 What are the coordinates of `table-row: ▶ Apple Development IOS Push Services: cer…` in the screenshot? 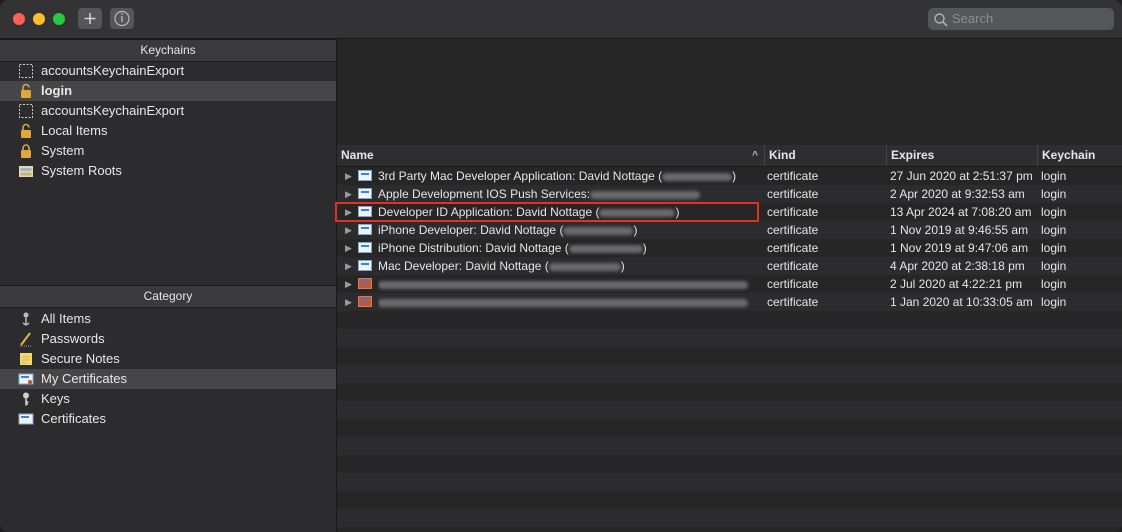 It's located at (729, 194).